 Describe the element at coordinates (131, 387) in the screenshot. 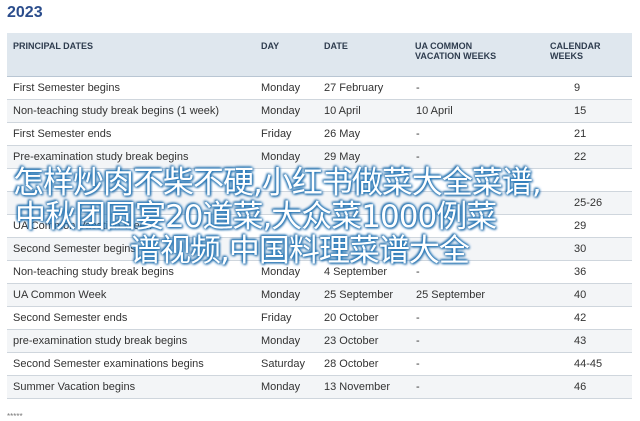

I see `cell-principal-date: Summer Vacation begins` at that location.